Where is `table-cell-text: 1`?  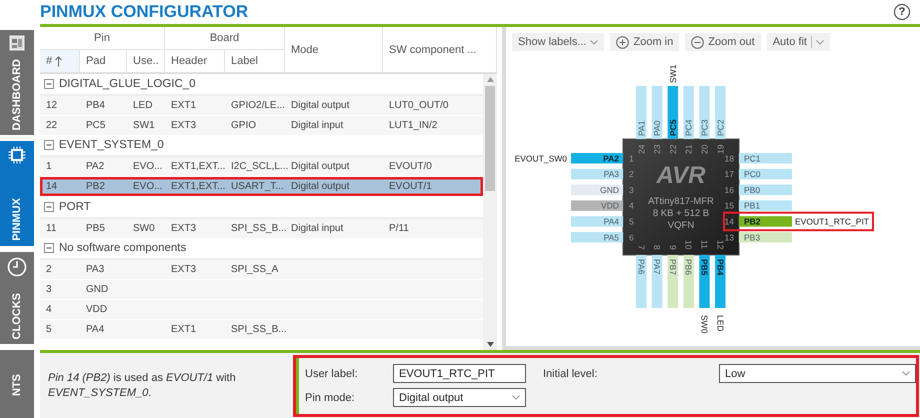
table-cell-text: 1 is located at coordinates (49, 166).